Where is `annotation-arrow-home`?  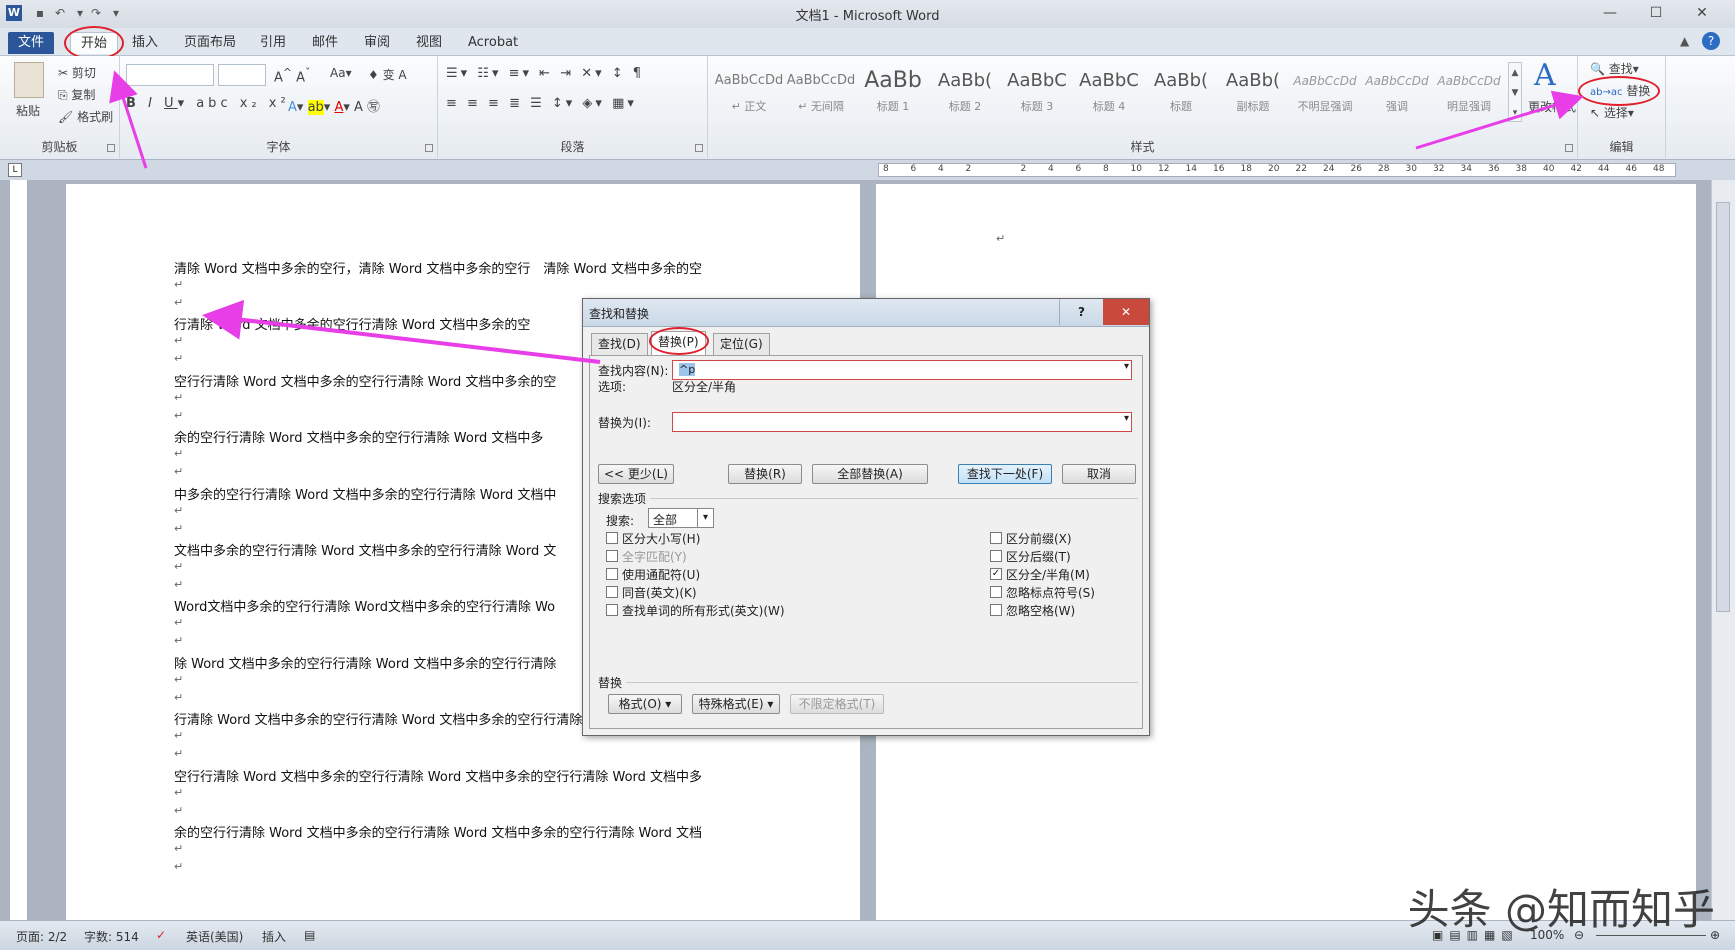 annotation-arrow-home is located at coordinates (128, 119).